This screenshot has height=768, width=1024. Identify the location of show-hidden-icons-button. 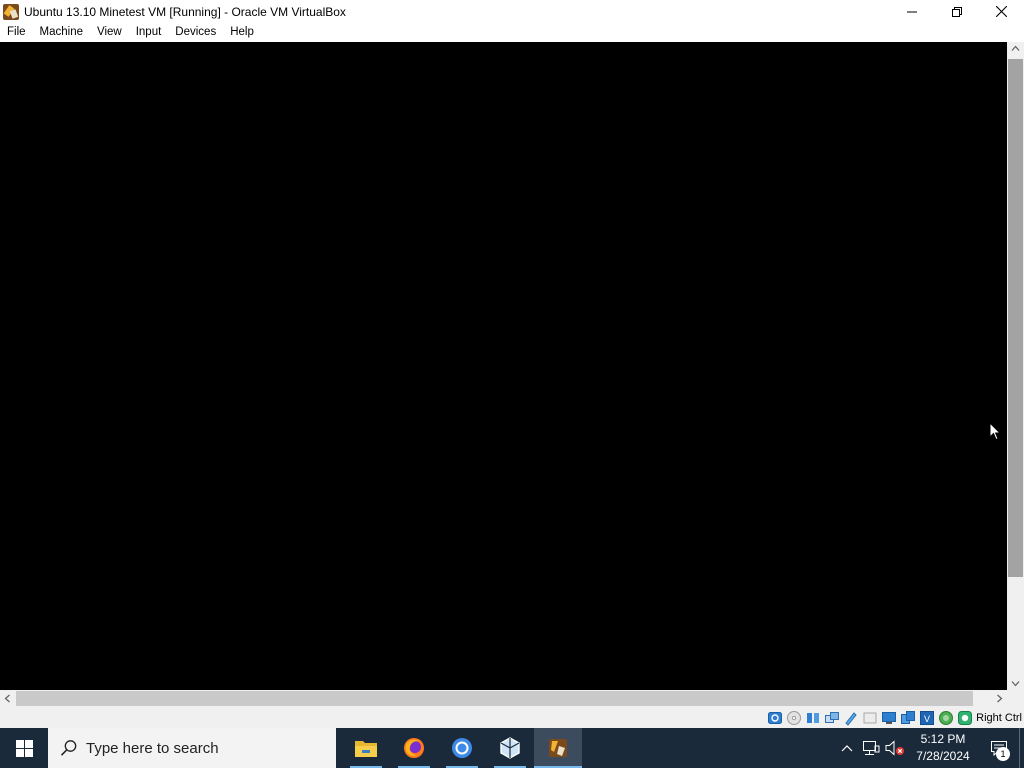
(847, 748).